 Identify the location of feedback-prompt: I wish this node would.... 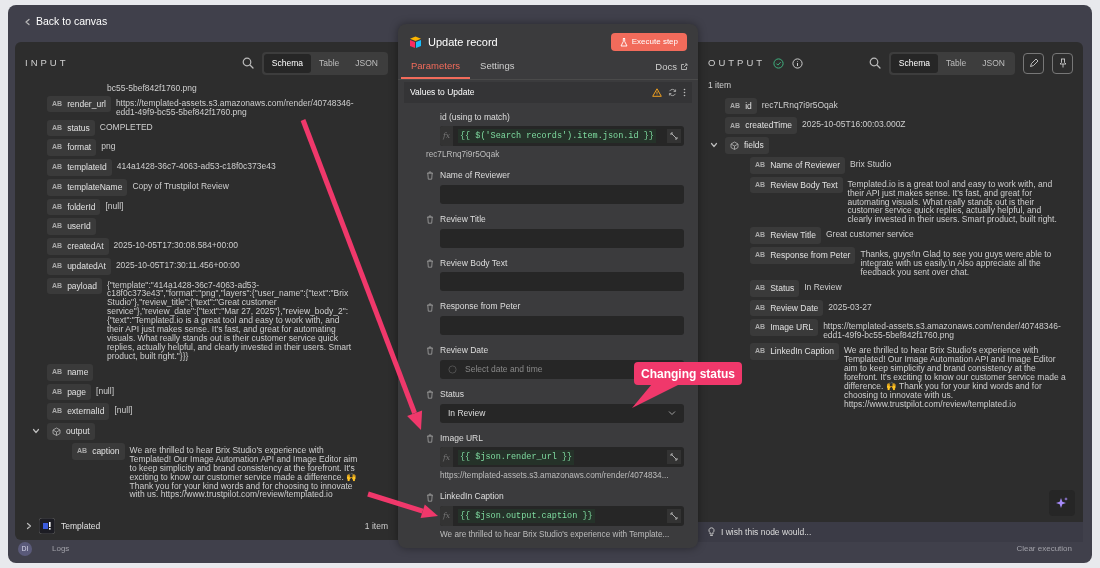
(766, 532).